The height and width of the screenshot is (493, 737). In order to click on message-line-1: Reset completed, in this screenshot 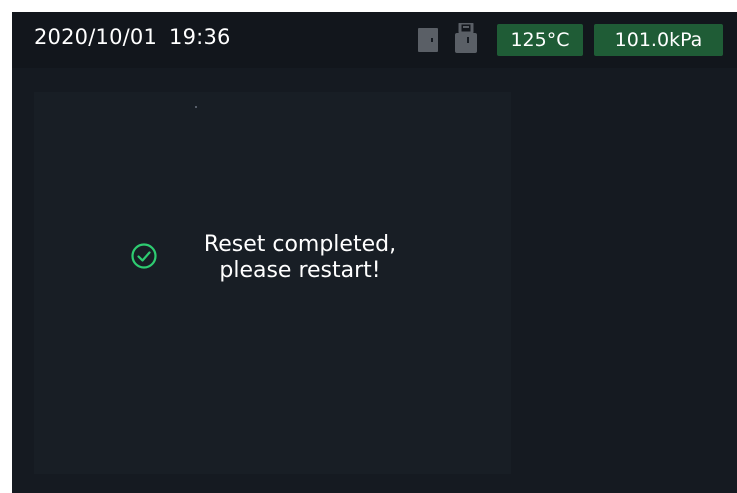, I will do `click(300, 244)`.